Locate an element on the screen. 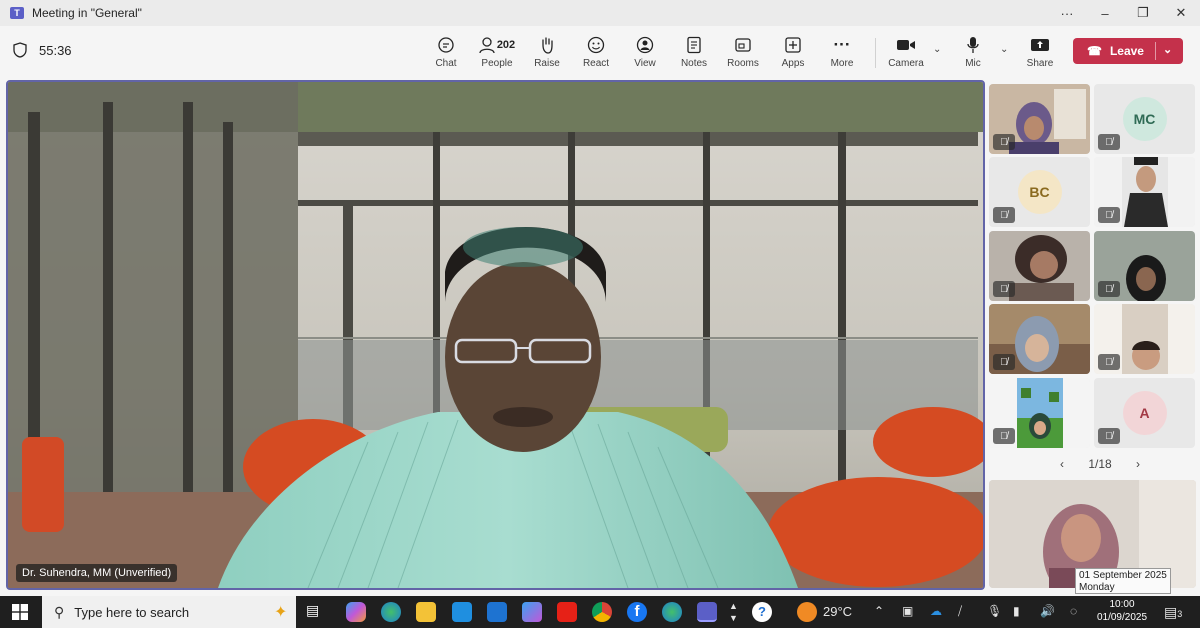 This screenshot has width=1200, height=628. taskbar-scroll-icon: ▲ ▼ is located at coordinates (733, 612).